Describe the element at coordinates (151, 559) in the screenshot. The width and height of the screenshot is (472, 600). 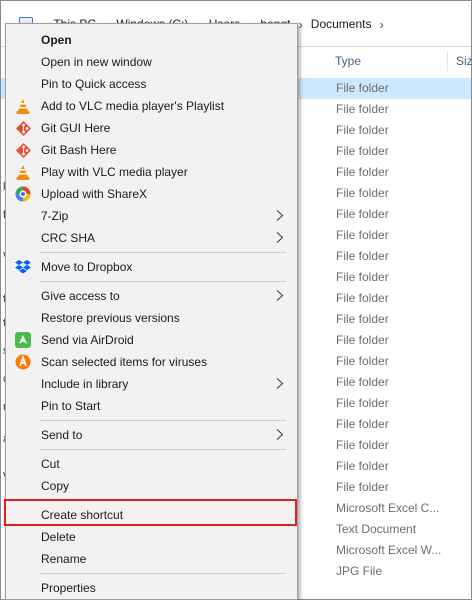
I see `menu-item-rename: Rename` at that location.